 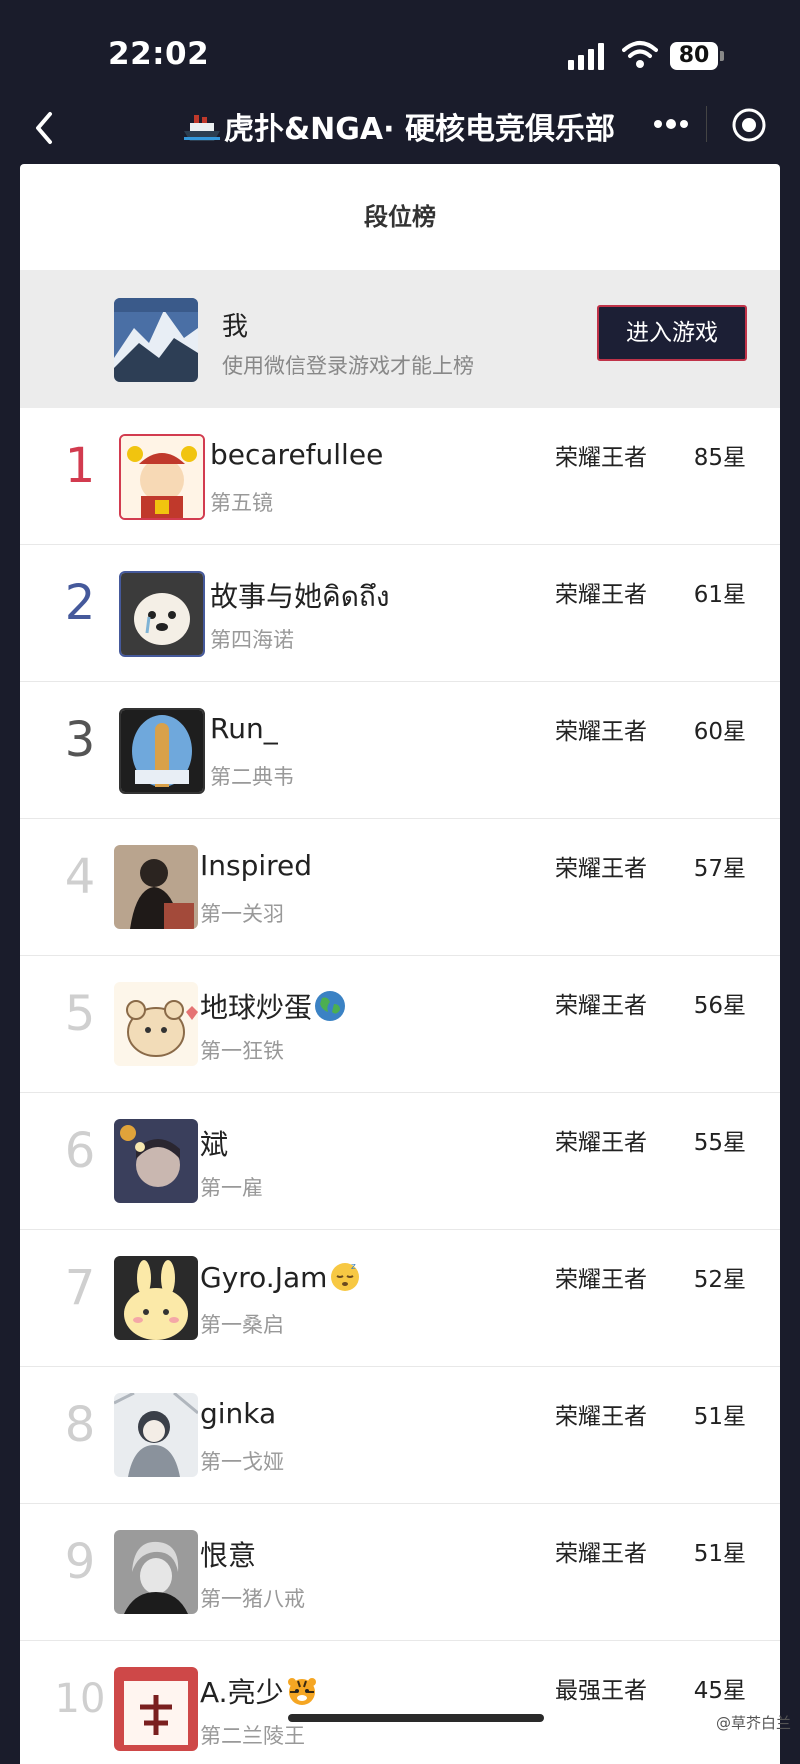 I want to click on leaderboard-row: 1 becarefullee 第五镜 荣耀王者 85星, so click(x=400, y=476).